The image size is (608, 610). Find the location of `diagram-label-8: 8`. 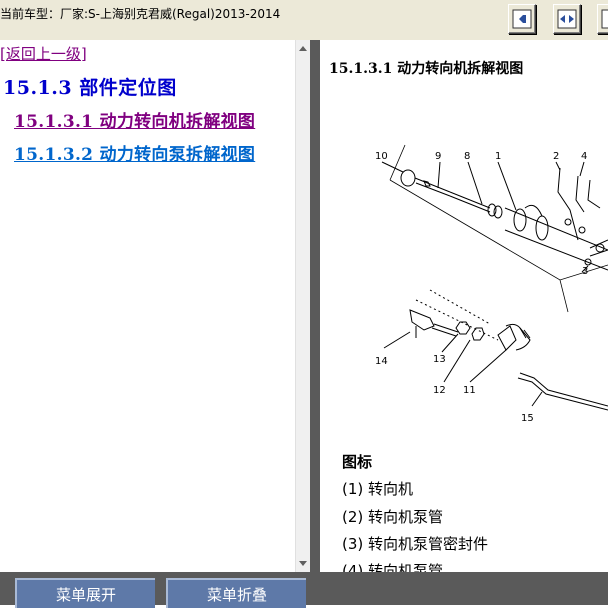

diagram-label-8: 8 is located at coordinates (467, 156).